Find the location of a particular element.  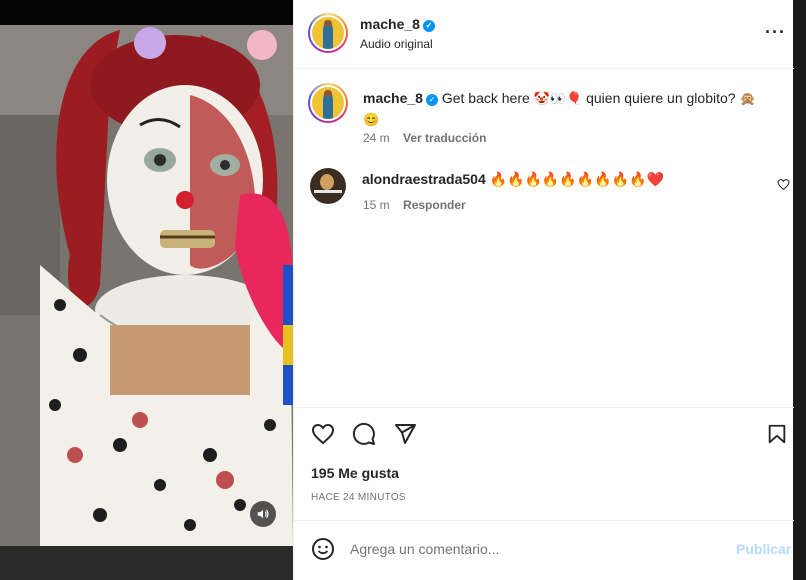

comment-icon is located at coordinates (364, 434).